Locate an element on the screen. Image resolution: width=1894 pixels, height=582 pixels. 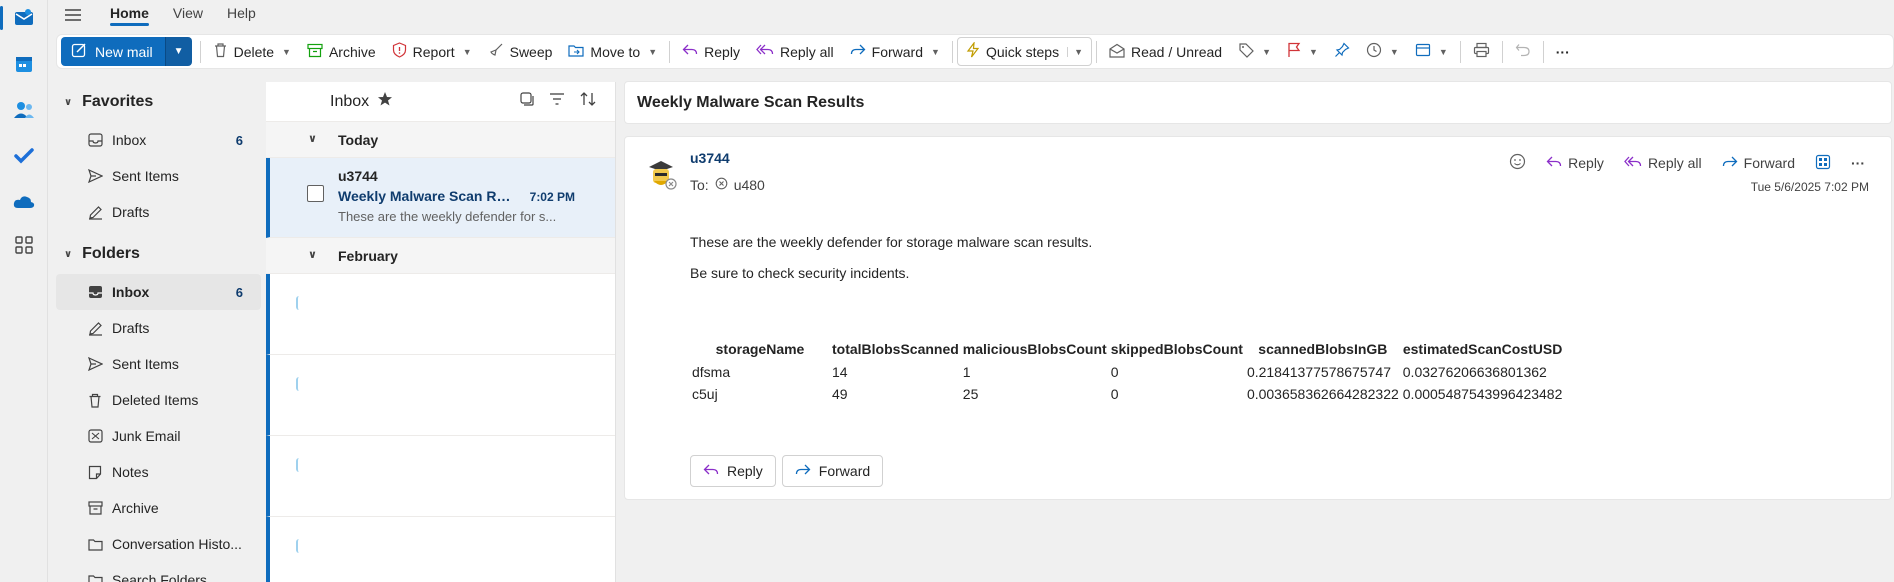
folder-item-notes: Notes is located at coordinates (158, 472).